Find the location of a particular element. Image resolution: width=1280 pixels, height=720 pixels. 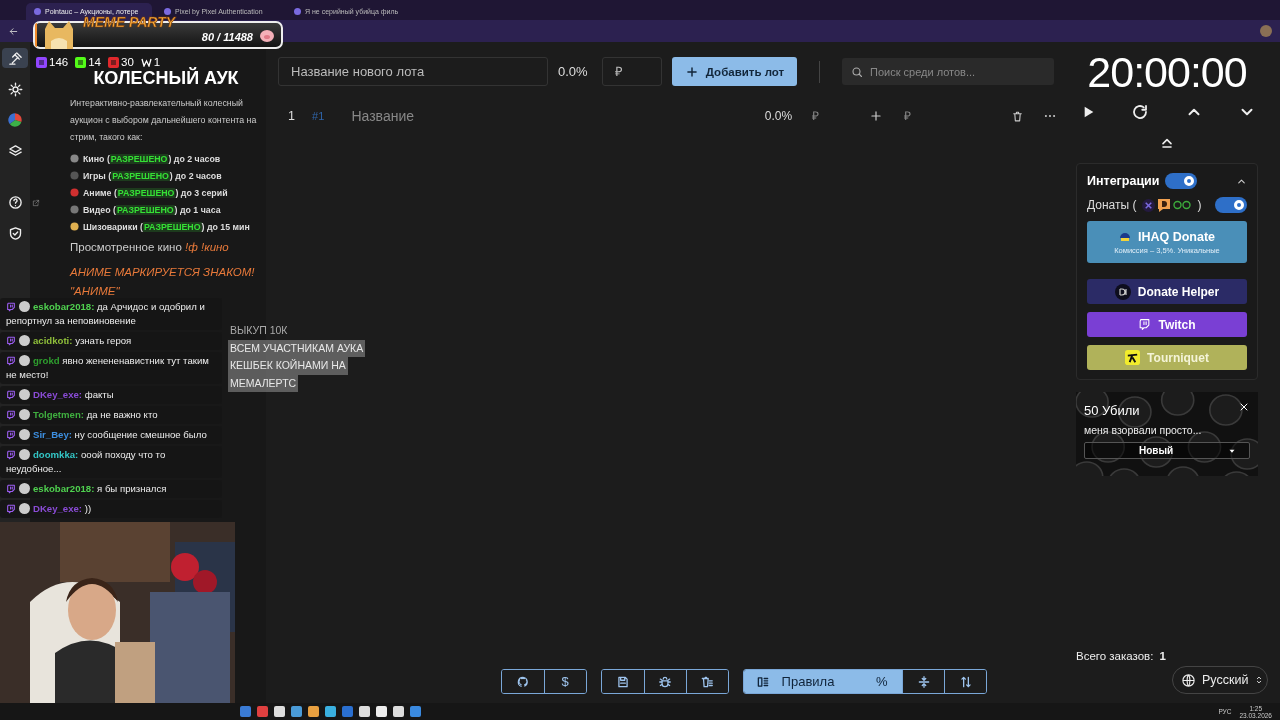

overlay-text: КЕШБЕК КОЙНАМИ НА is located at coordinates (288, 366).